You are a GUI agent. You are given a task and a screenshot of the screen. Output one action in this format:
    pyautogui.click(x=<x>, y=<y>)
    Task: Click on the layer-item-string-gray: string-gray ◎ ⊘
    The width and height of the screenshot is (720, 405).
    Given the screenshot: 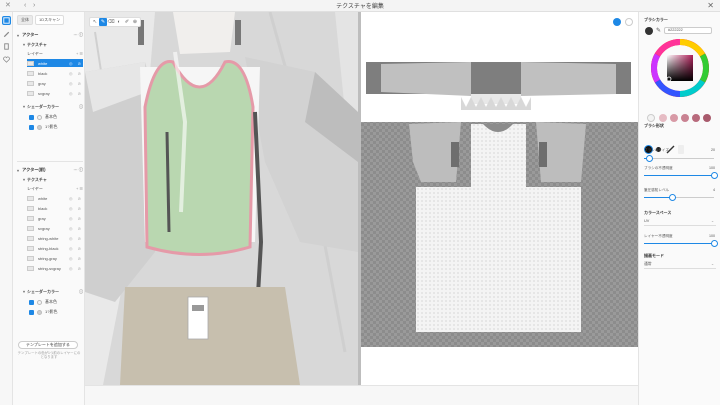 What is the action you would take?
    pyautogui.click(x=55, y=258)
    